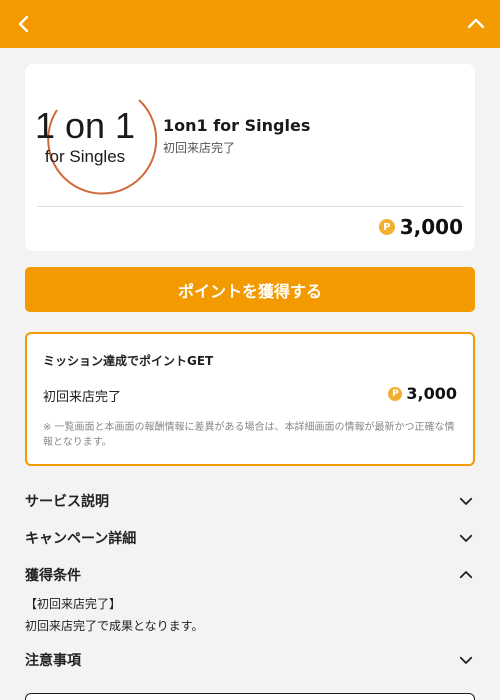 The width and height of the screenshot is (500, 700). I want to click on app-header, so click(250, 24).